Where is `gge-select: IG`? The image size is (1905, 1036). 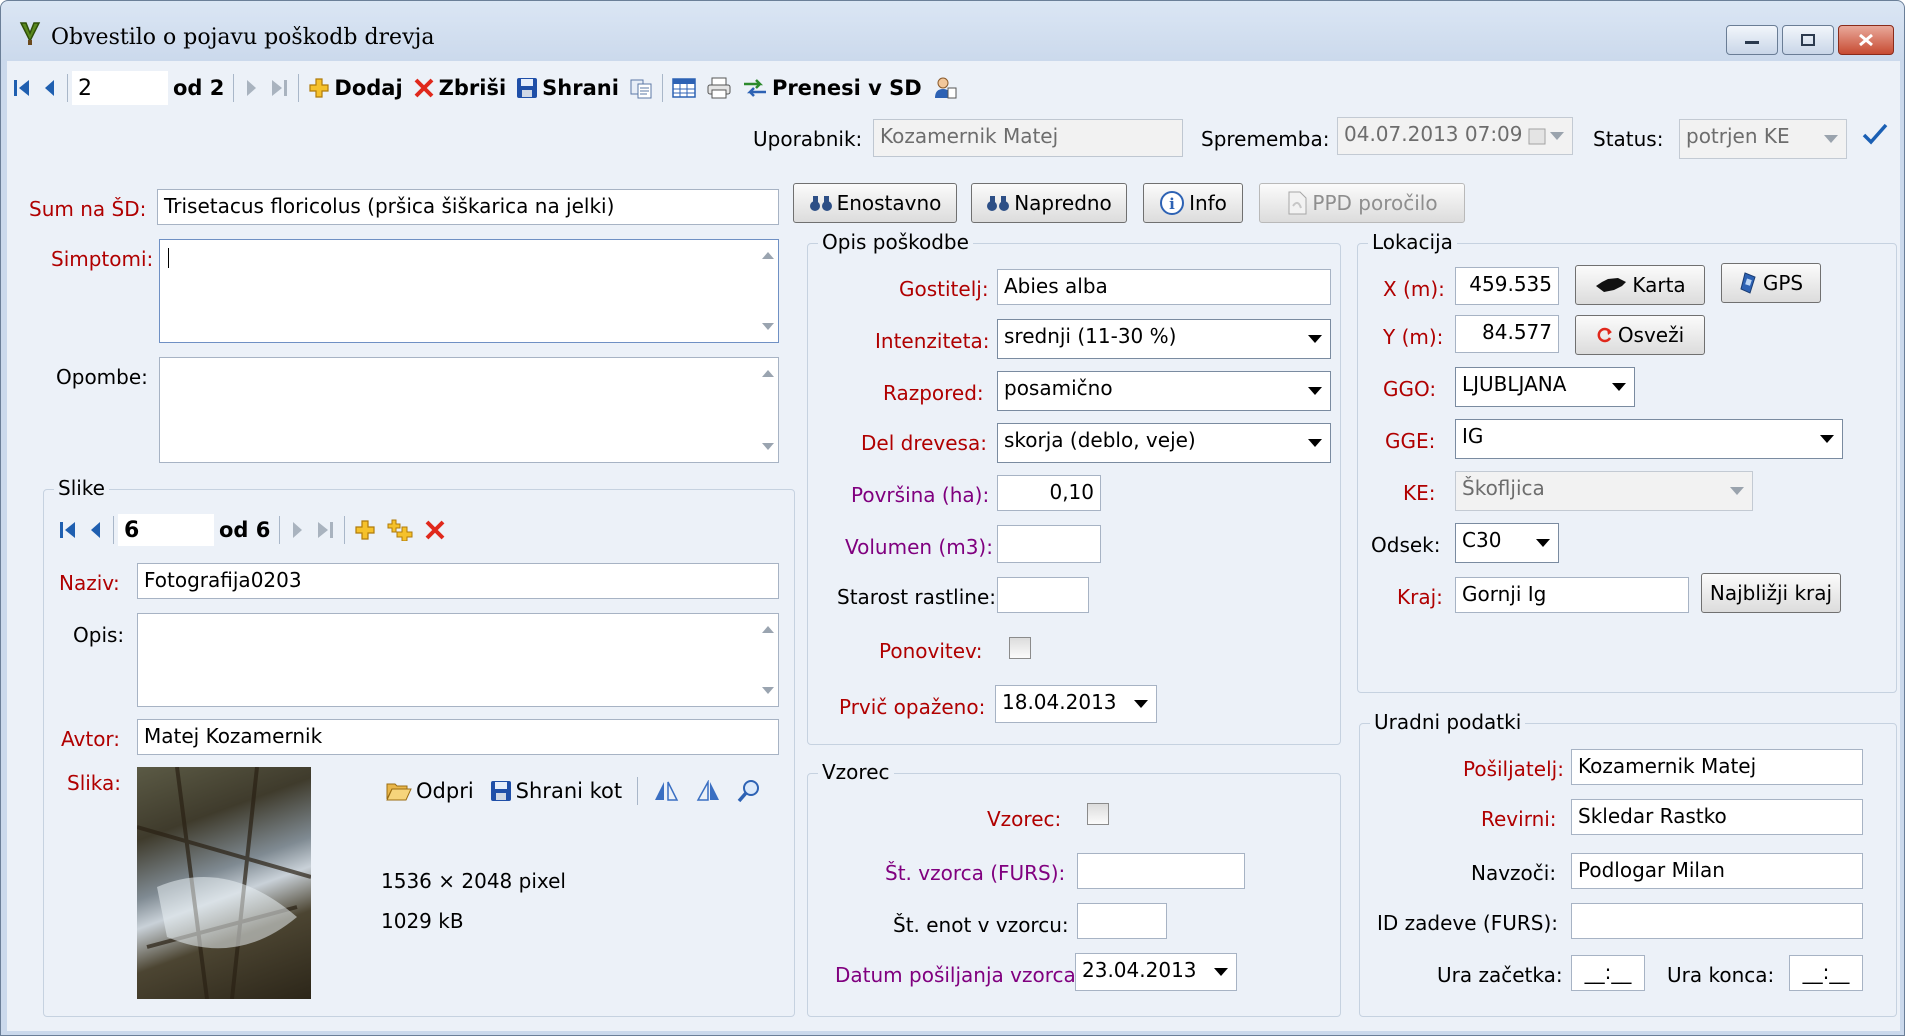
gge-select: IG is located at coordinates (1649, 439).